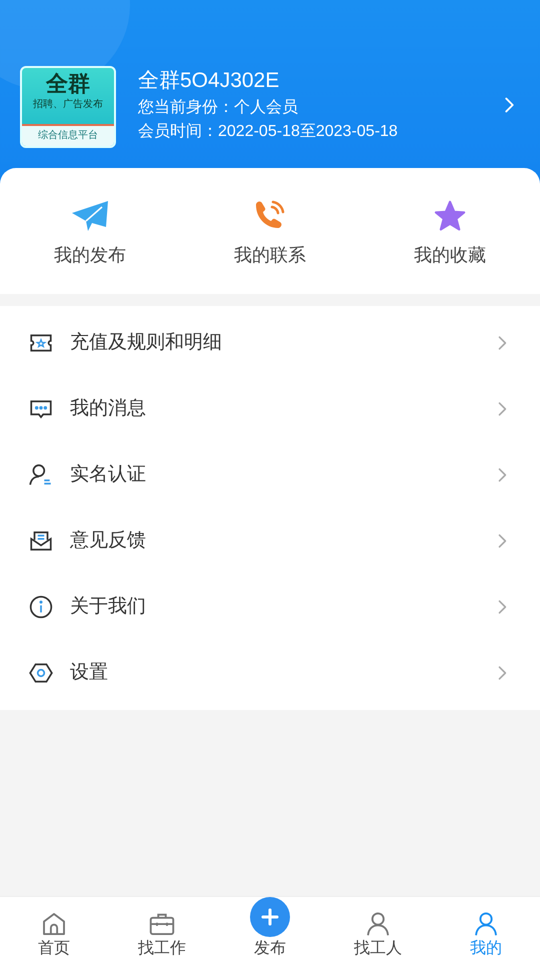 The image size is (540, 960). What do you see at coordinates (41, 475) in the screenshot?
I see `user-icon` at bounding box center [41, 475].